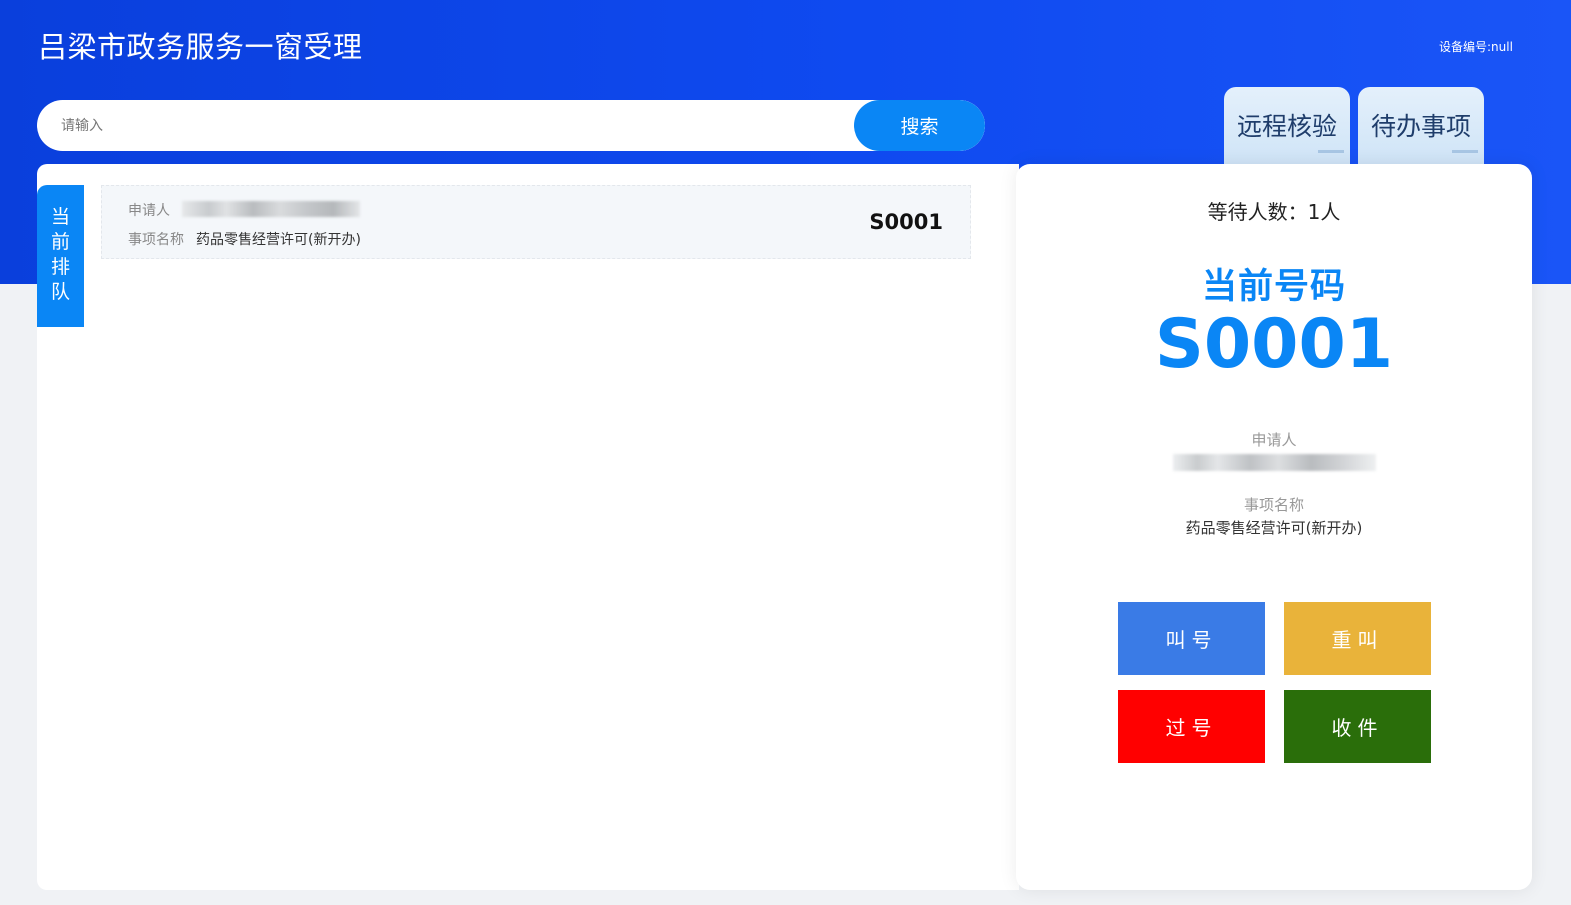 This screenshot has width=1571, height=905. Describe the element at coordinates (1357, 638) in the screenshot. I see `recall-button: 重叫` at that location.